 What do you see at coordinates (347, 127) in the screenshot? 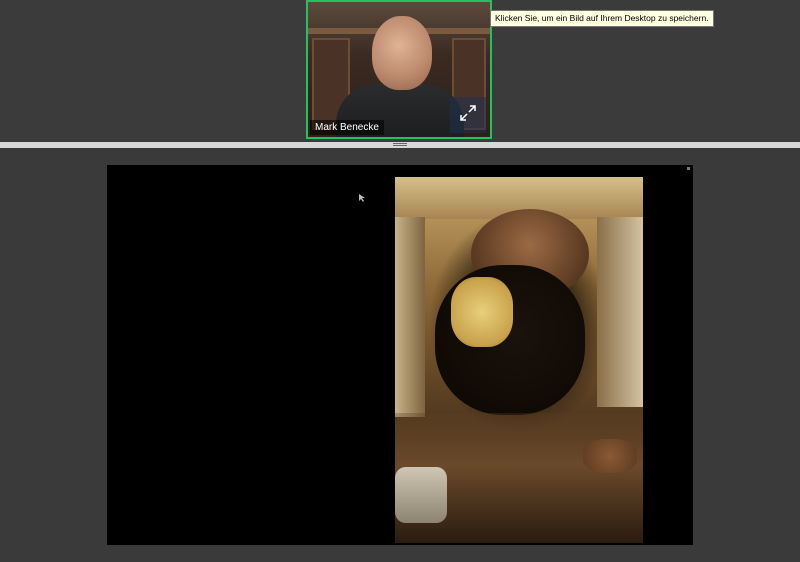
I see `participant-name-label: Mark Benecke` at bounding box center [347, 127].